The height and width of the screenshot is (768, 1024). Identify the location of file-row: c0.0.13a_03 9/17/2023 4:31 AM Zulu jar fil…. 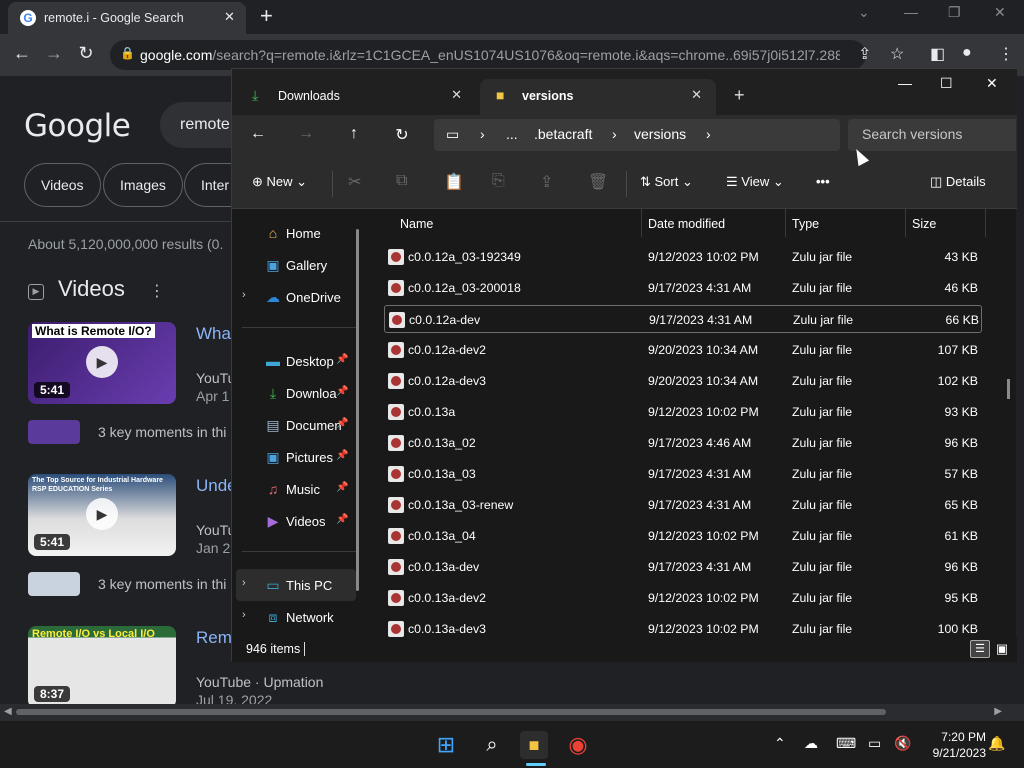
(683, 474).